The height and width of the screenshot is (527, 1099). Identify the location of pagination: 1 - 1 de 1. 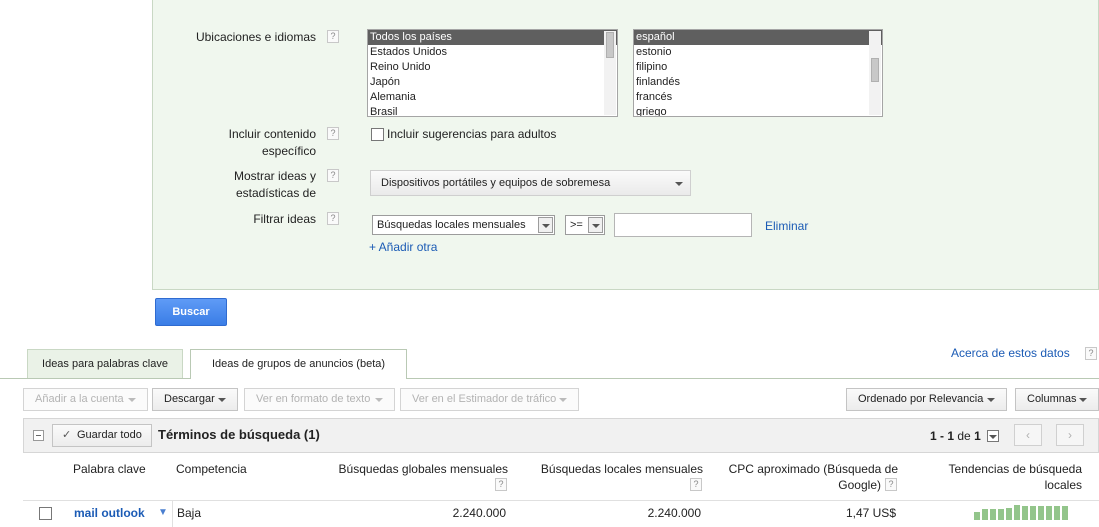
(955, 436).